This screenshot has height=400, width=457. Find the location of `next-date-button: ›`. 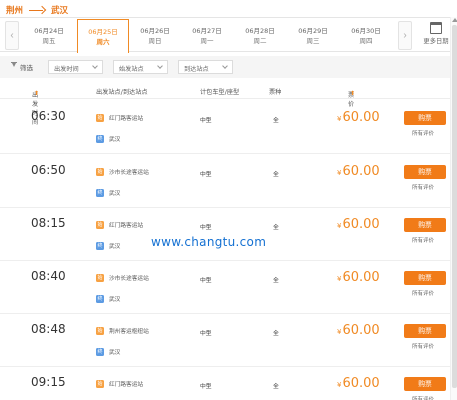

next-date-button: › is located at coordinates (405, 35).